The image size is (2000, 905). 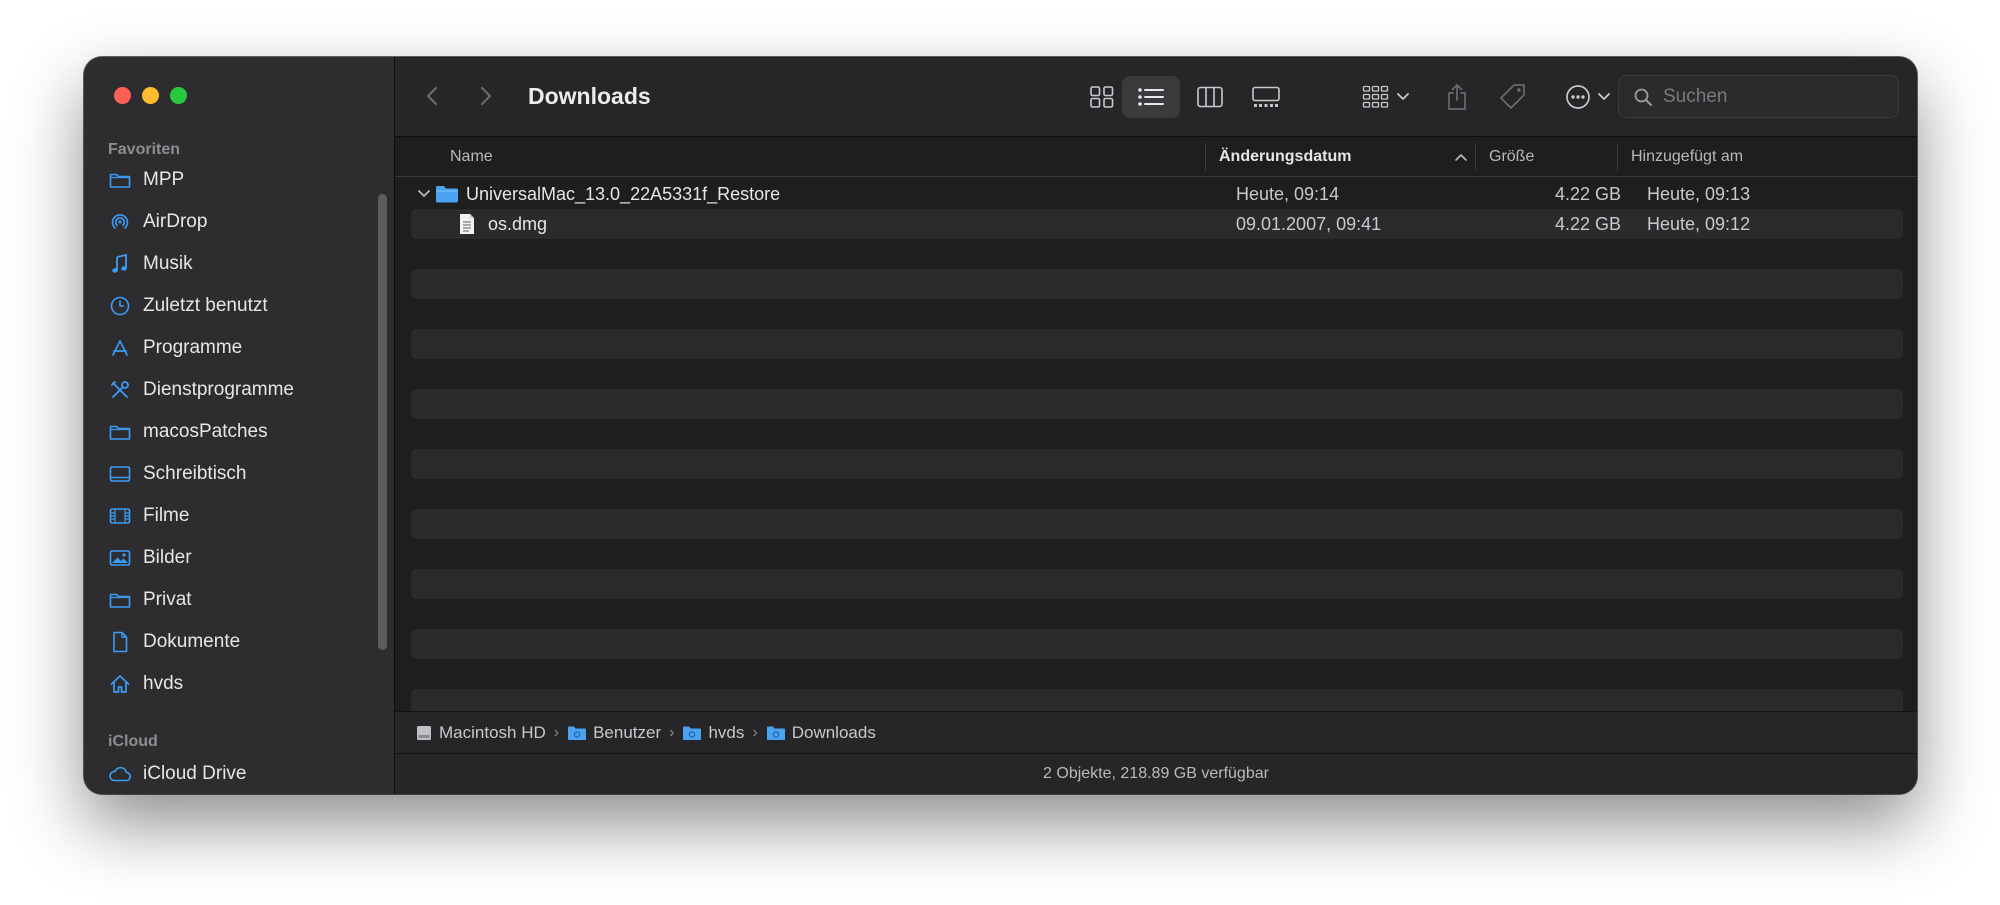 I want to click on photo-icon, so click(x=120, y=558).